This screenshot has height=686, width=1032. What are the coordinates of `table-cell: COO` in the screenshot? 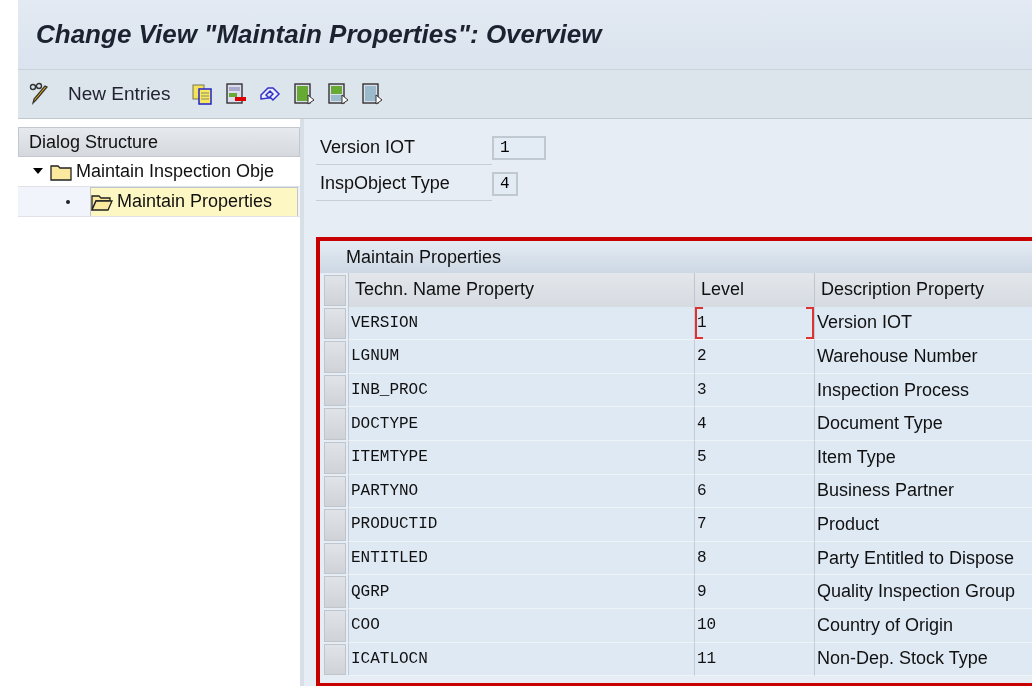 It's located at (521, 625).